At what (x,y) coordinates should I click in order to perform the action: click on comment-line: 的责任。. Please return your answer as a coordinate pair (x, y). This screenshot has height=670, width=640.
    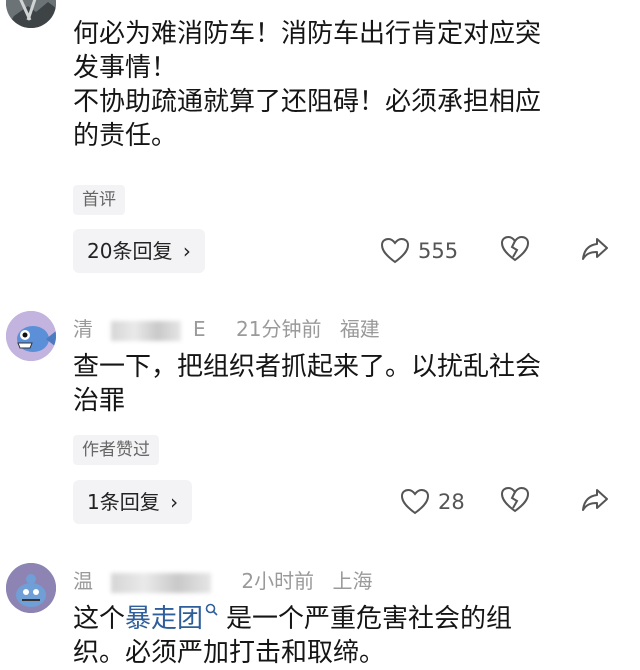
    Looking at the image, I should click on (125, 136).